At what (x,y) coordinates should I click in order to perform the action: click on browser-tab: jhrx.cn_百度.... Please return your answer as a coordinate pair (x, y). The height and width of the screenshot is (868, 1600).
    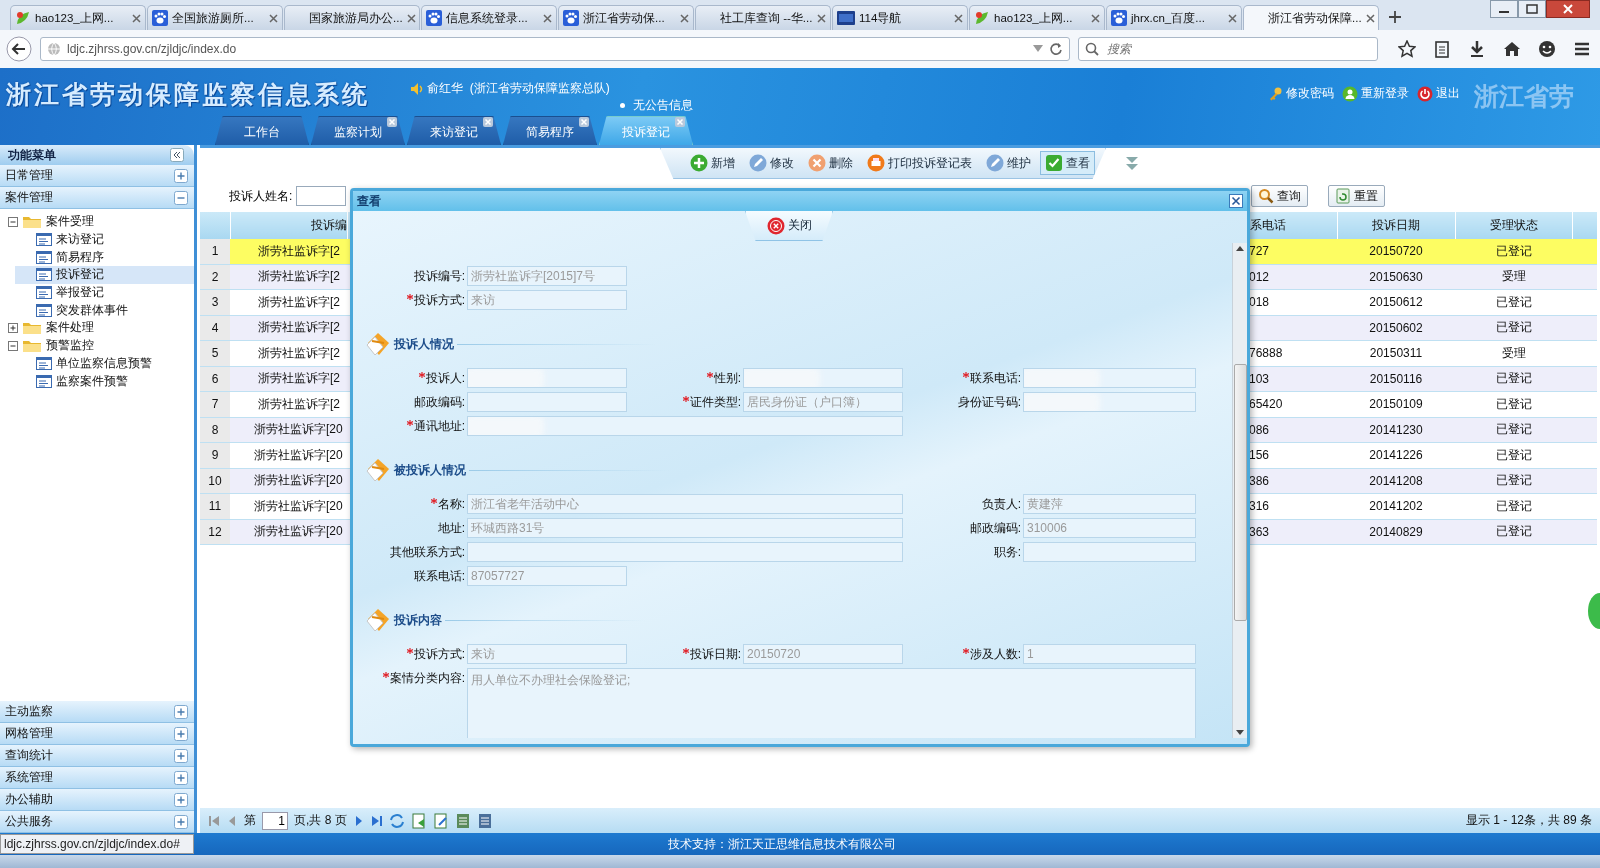
    Looking at the image, I should click on (1174, 17).